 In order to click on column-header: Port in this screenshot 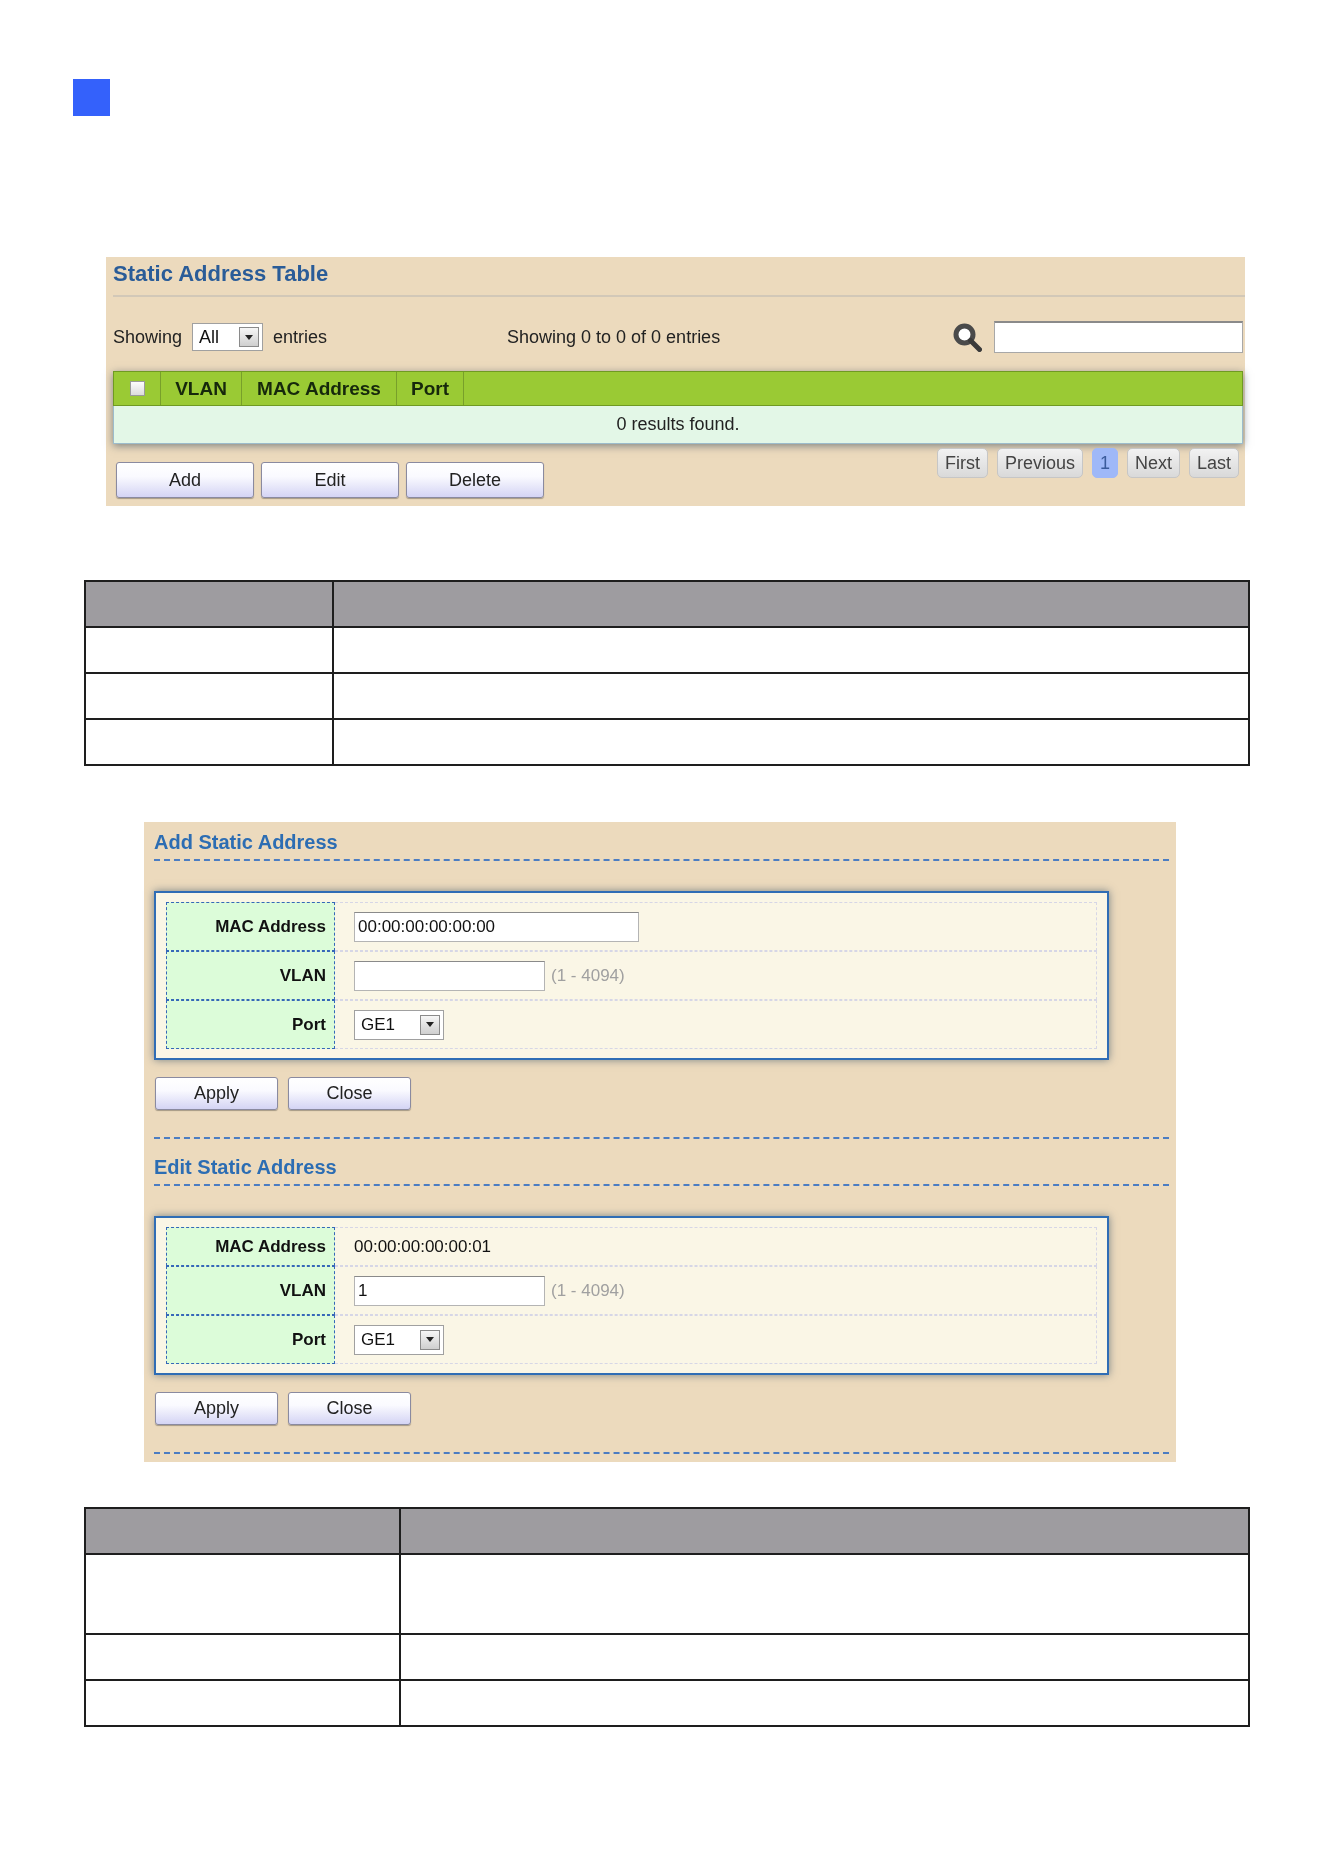, I will do `click(430, 388)`.